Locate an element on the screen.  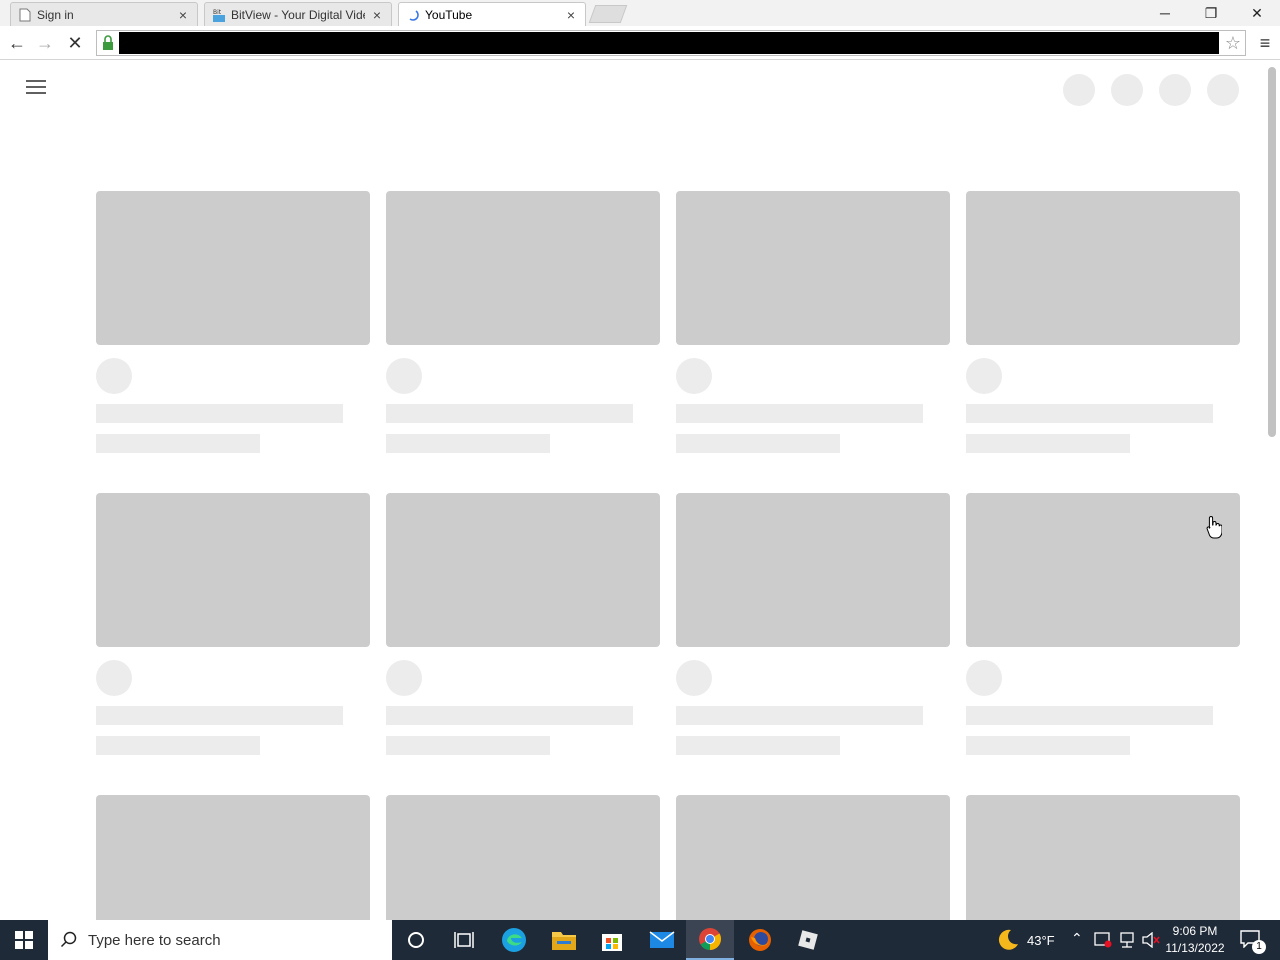
restore-button: ❐ is located at coordinates (1211, 13).